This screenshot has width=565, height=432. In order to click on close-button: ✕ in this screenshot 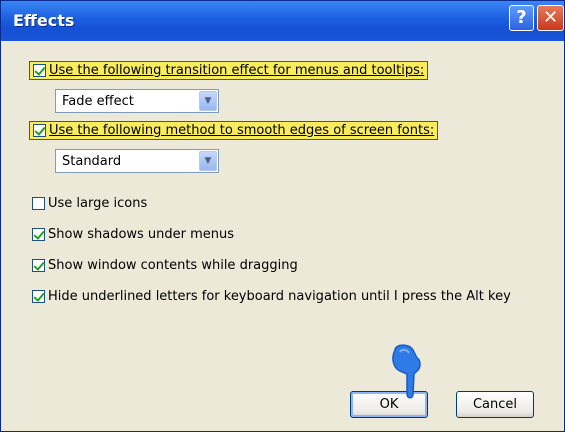, I will do `click(550, 18)`.